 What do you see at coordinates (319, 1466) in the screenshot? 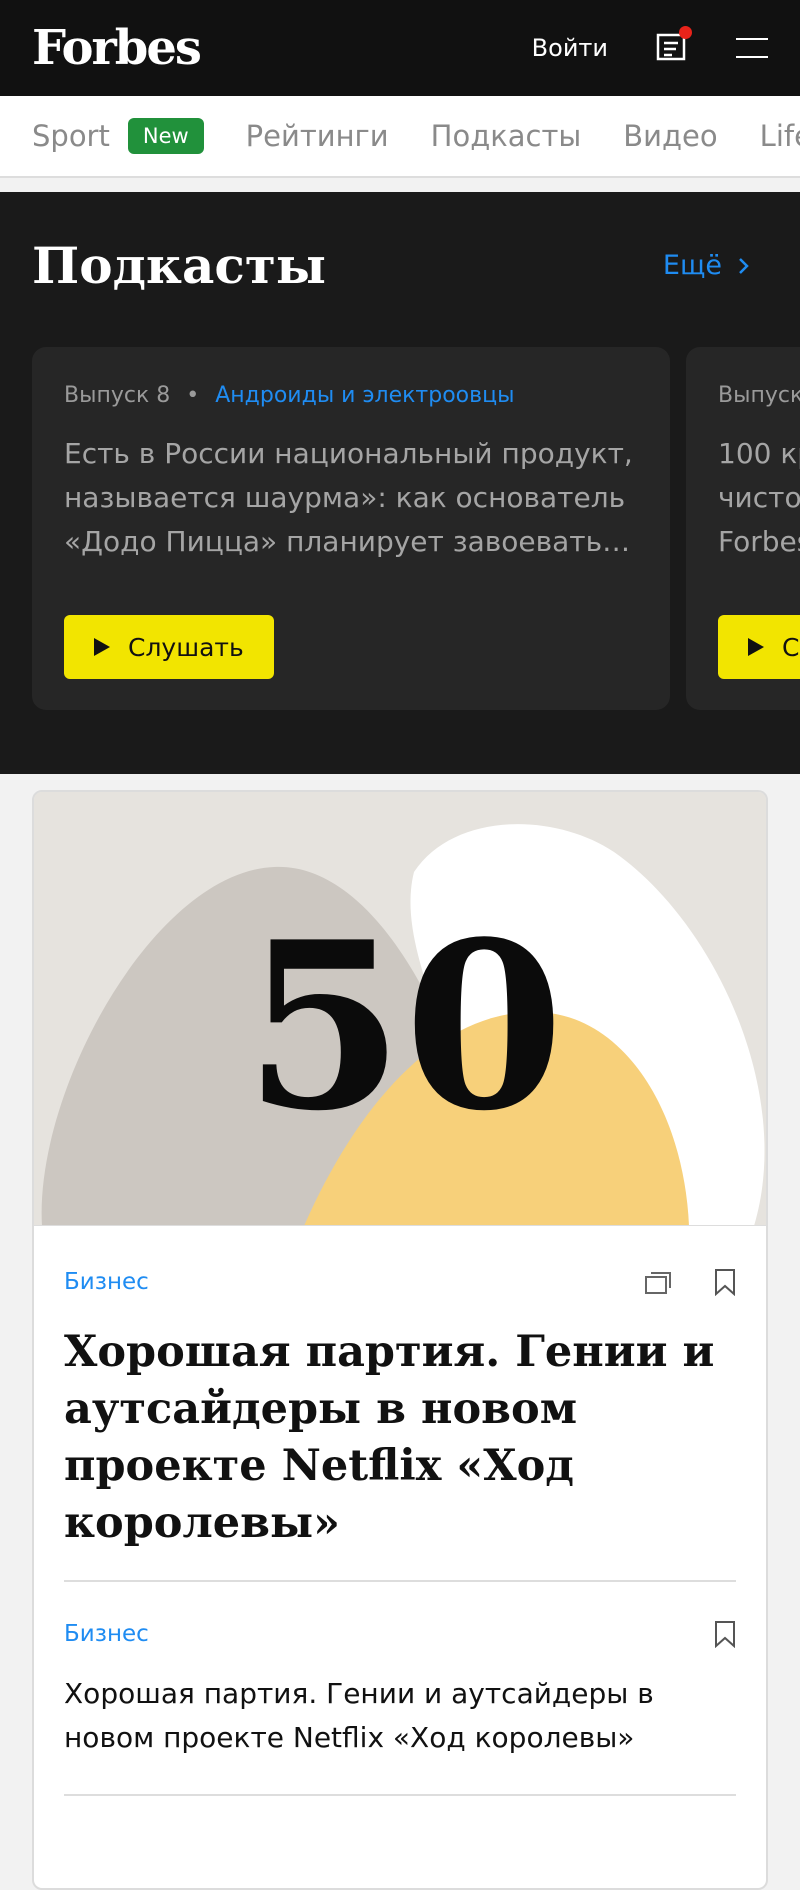
I see `headline-line: проекте Netflix «Ход` at bounding box center [319, 1466].